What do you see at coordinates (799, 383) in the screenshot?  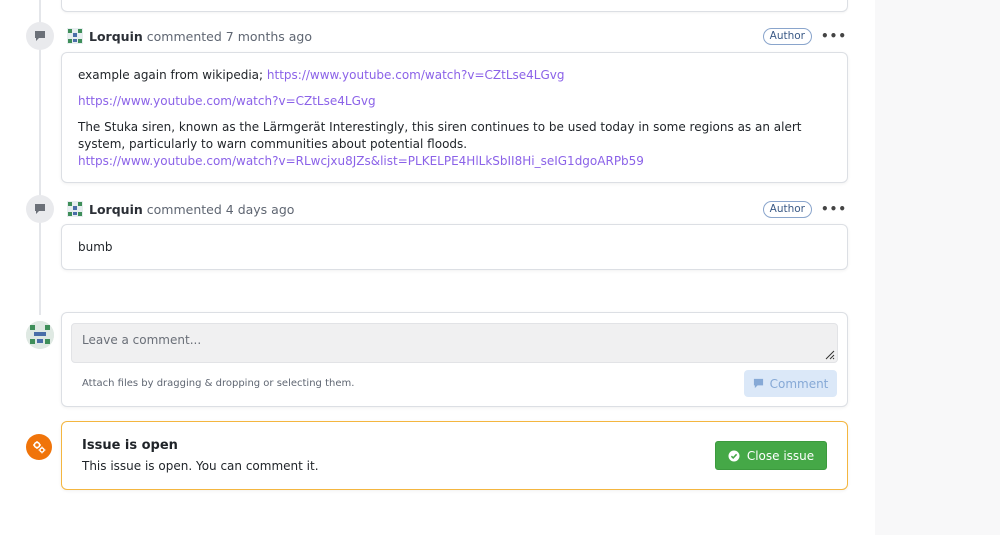 I see `comment-submit-label: Comment` at bounding box center [799, 383].